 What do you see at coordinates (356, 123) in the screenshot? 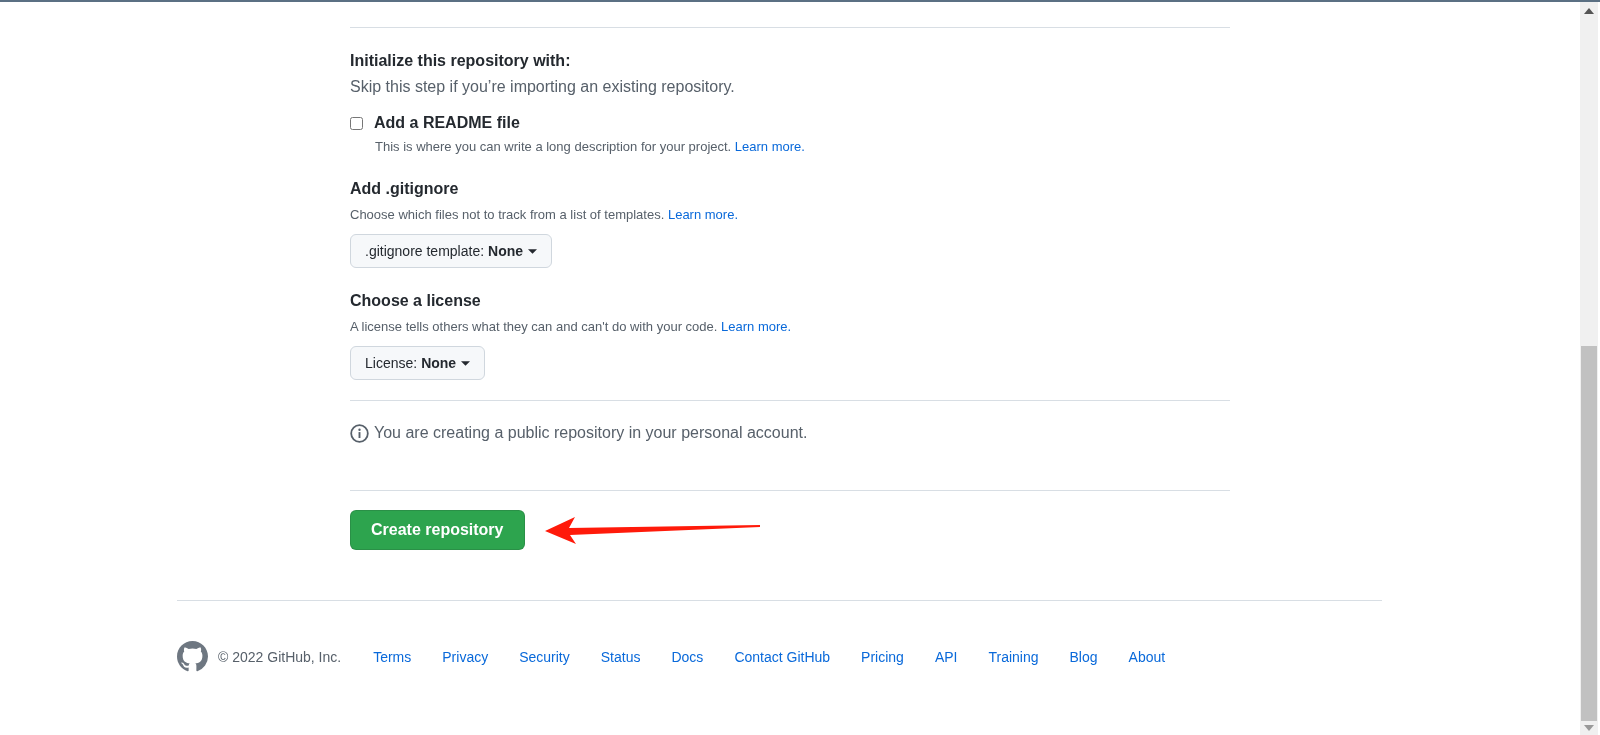
I see `readme-checkbox` at bounding box center [356, 123].